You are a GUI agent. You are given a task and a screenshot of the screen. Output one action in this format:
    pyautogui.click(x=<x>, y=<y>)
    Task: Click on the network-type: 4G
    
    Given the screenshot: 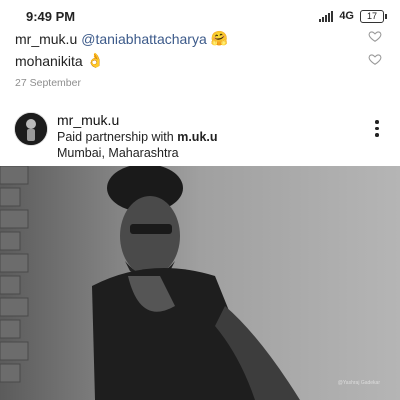 What is the action you would take?
    pyautogui.click(x=346, y=16)
    